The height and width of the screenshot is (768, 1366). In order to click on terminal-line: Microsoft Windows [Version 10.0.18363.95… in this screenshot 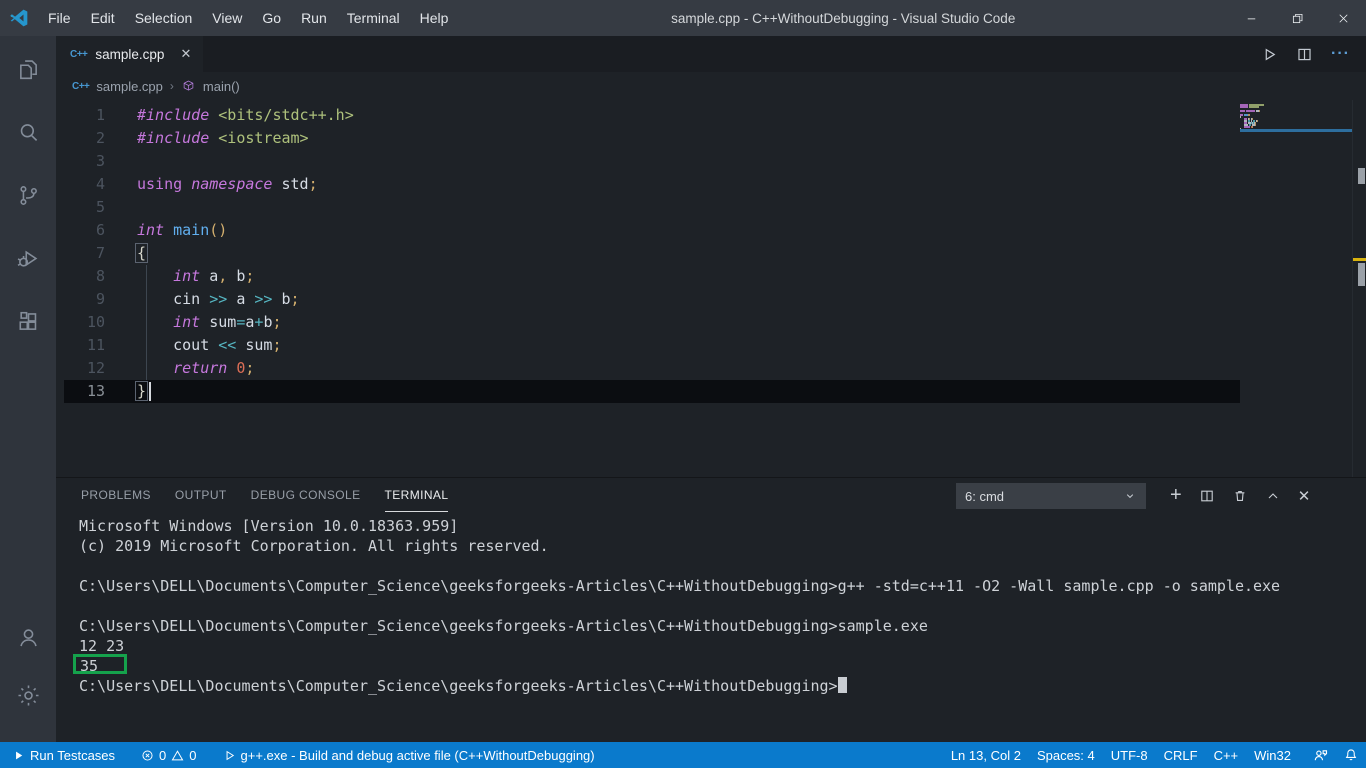, I will do `click(269, 526)`.